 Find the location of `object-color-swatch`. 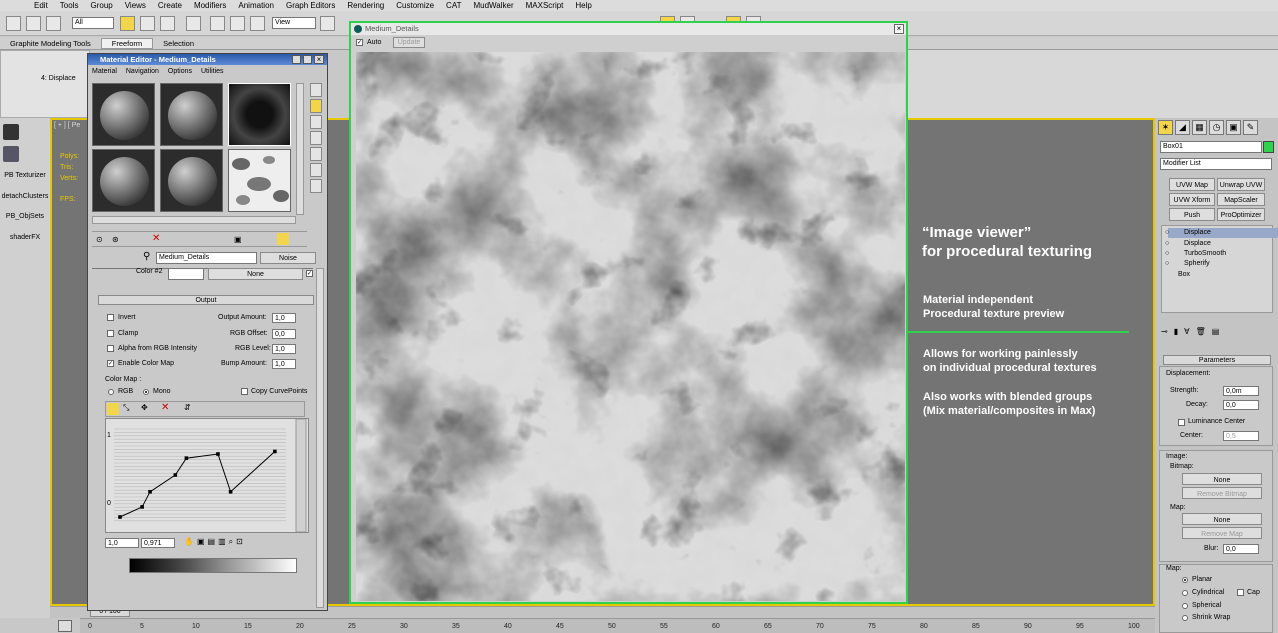

object-color-swatch is located at coordinates (1268, 147).